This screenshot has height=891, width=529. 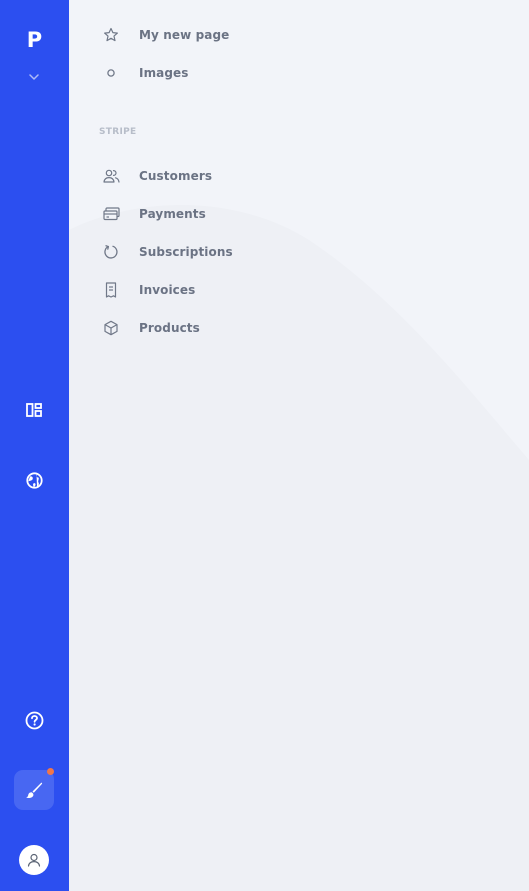 What do you see at coordinates (299, 290) in the screenshot?
I see `nav-item-invoices: Invoices` at bounding box center [299, 290].